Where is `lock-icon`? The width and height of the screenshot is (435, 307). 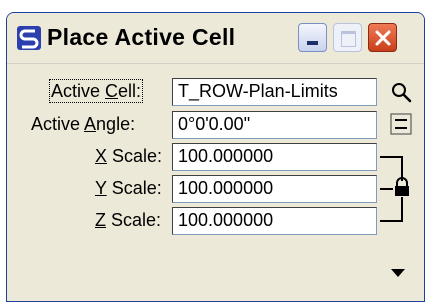
lock-icon is located at coordinates (402, 187).